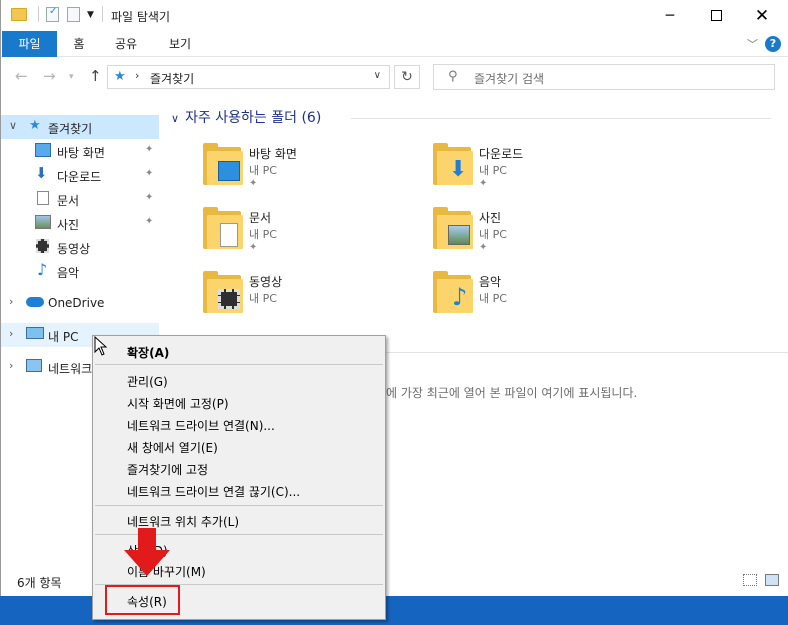 The height and width of the screenshot is (625, 788). I want to click on minimize-button: ─, so click(670, 15).